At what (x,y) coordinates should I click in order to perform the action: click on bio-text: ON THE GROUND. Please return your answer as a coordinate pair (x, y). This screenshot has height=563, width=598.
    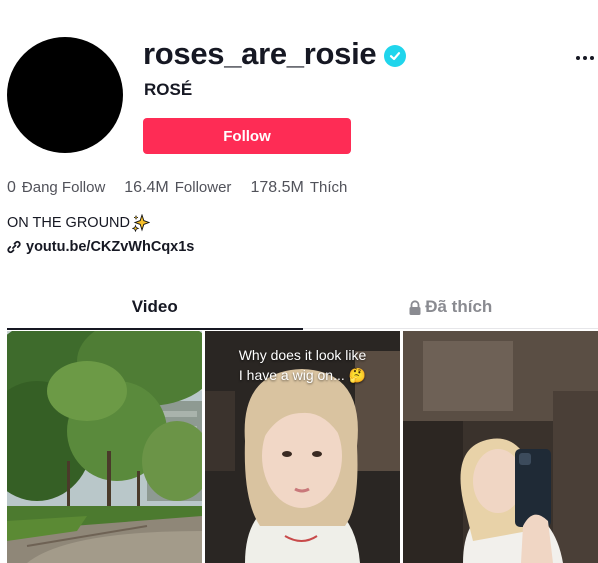
    Looking at the image, I should click on (68, 223).